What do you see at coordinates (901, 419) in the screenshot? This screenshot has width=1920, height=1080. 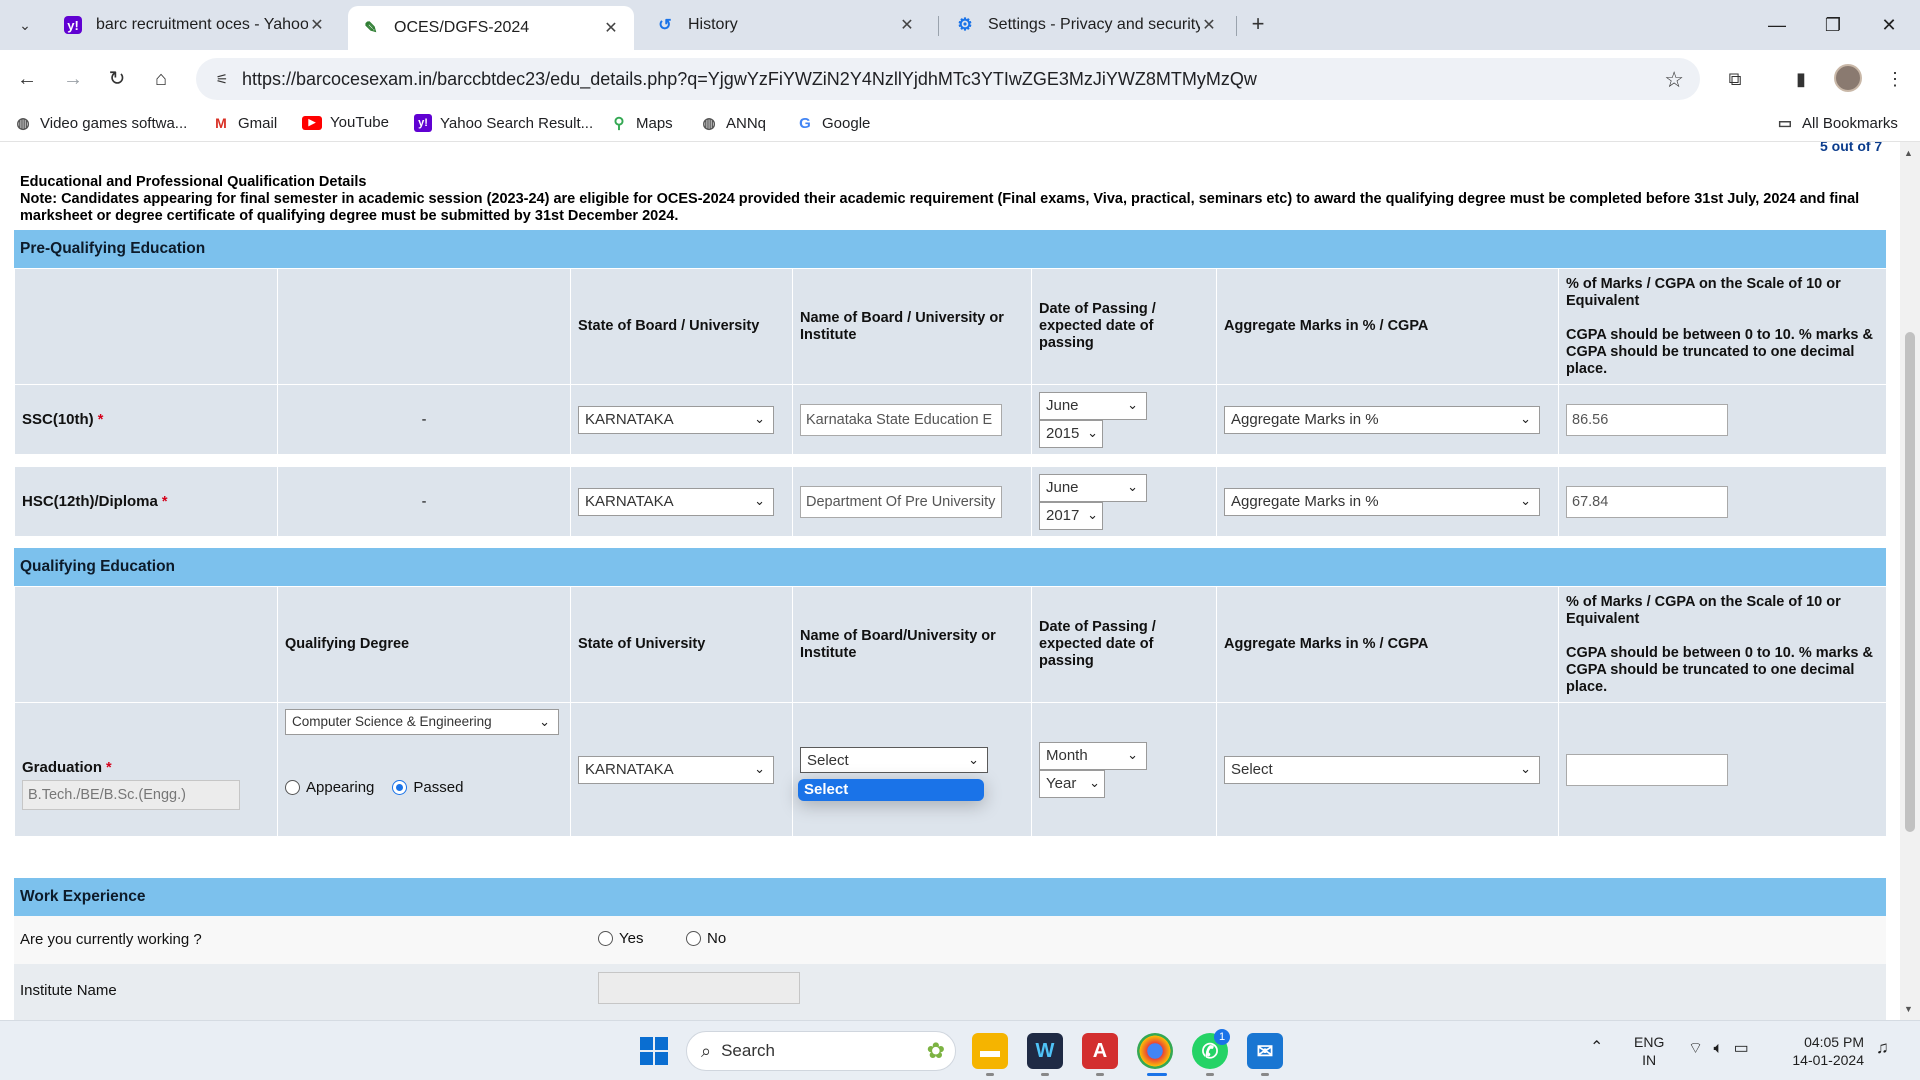 I see `ssc-board-input: Karnataka State Education E` at bounding box center [901, 419].